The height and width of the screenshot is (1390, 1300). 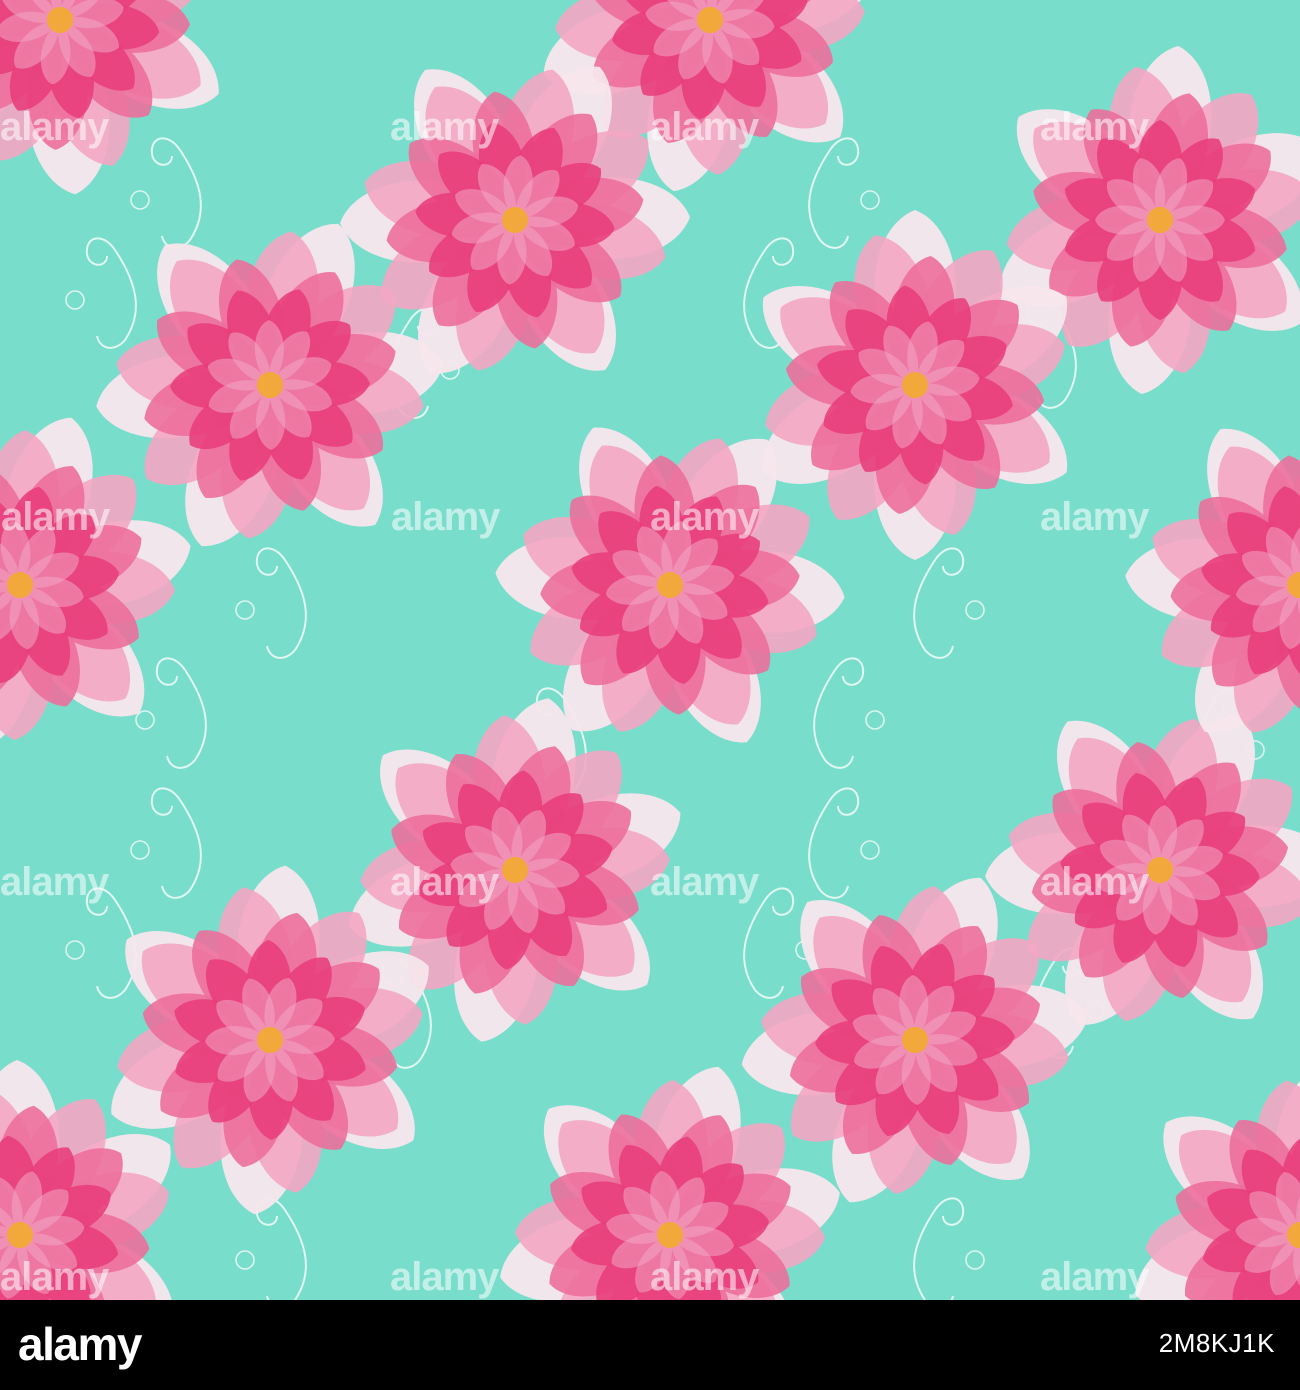 I want to click on stock-footer-bar: alamy 2M8KJ1K, so click(x=650, y=1345).